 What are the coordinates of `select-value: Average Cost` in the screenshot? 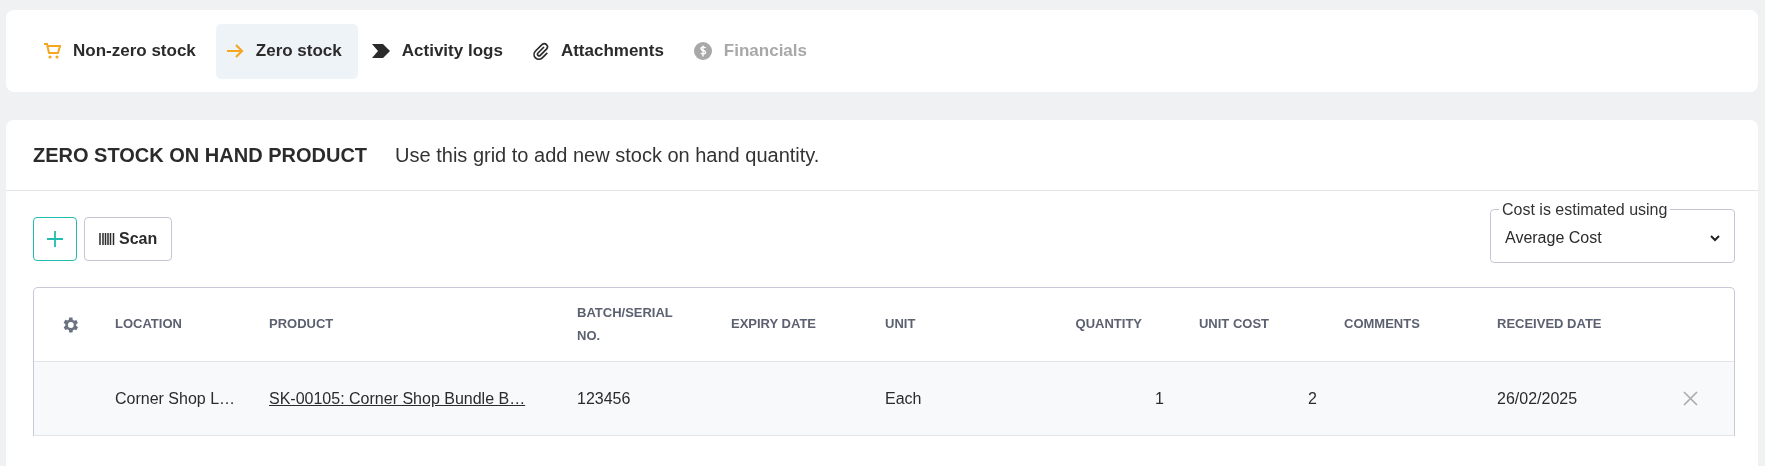 It's located at (1553, 238).